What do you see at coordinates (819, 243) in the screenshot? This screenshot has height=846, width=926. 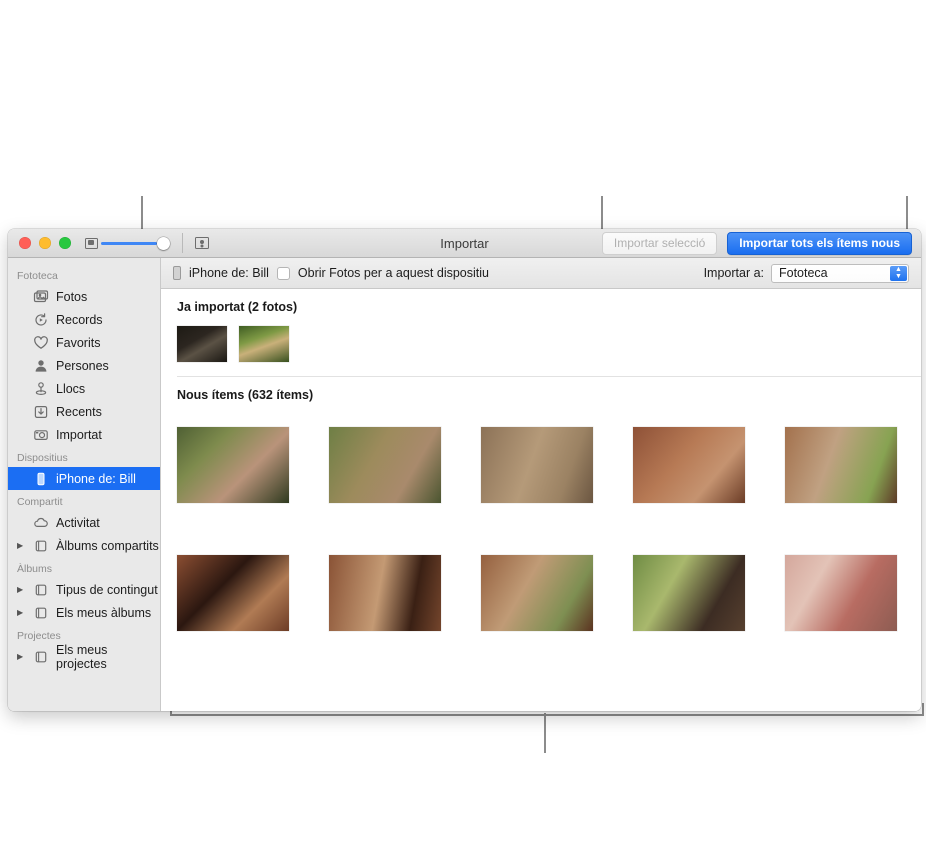 I see `import-all-button: Importar tots els ítems nous` at bounding box center [819, 243].